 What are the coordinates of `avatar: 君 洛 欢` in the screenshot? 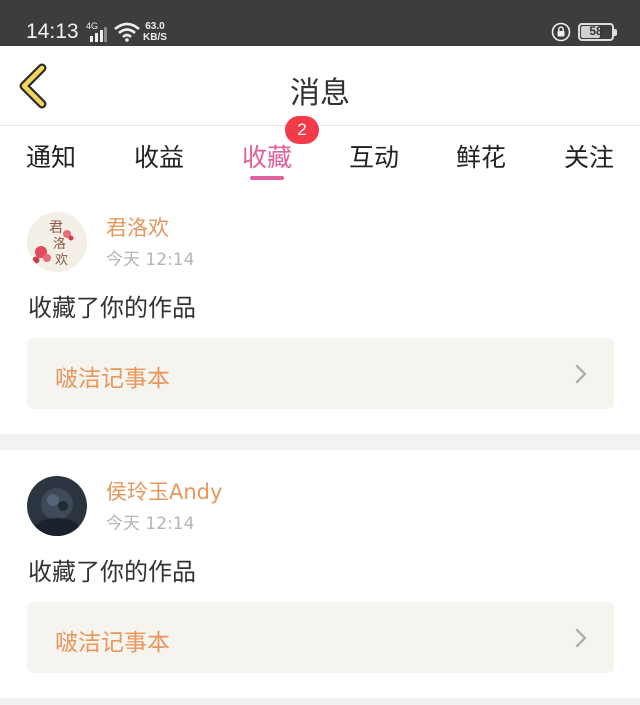 It's located at (57, 242).